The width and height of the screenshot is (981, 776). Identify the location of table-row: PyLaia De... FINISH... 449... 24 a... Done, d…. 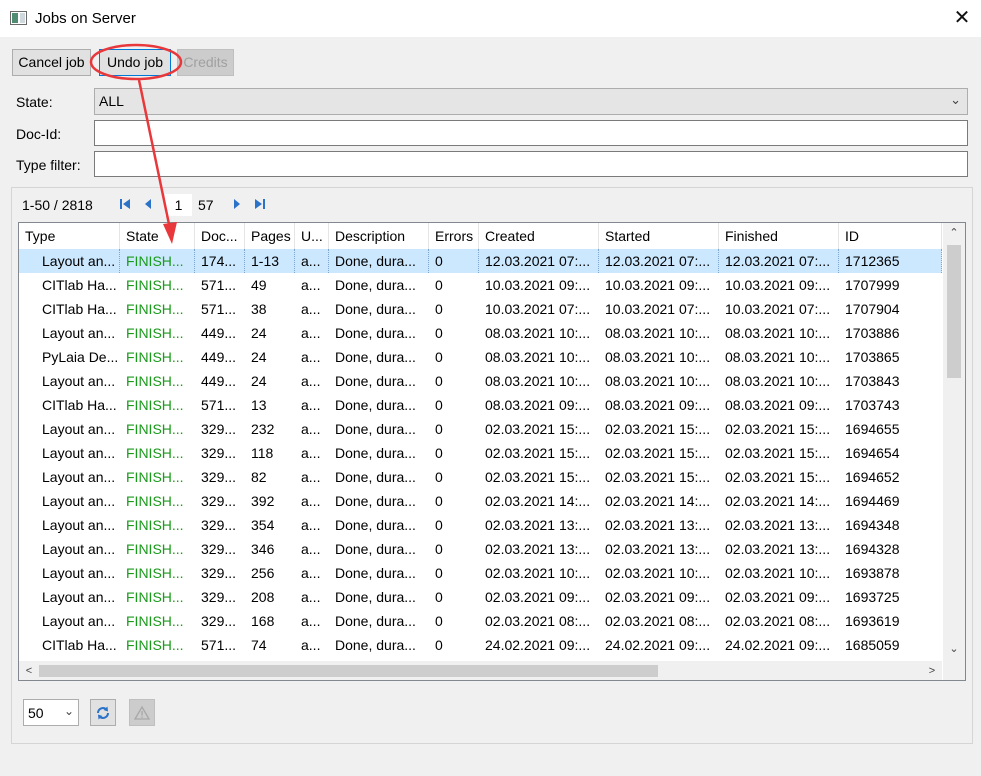
(480, 357).